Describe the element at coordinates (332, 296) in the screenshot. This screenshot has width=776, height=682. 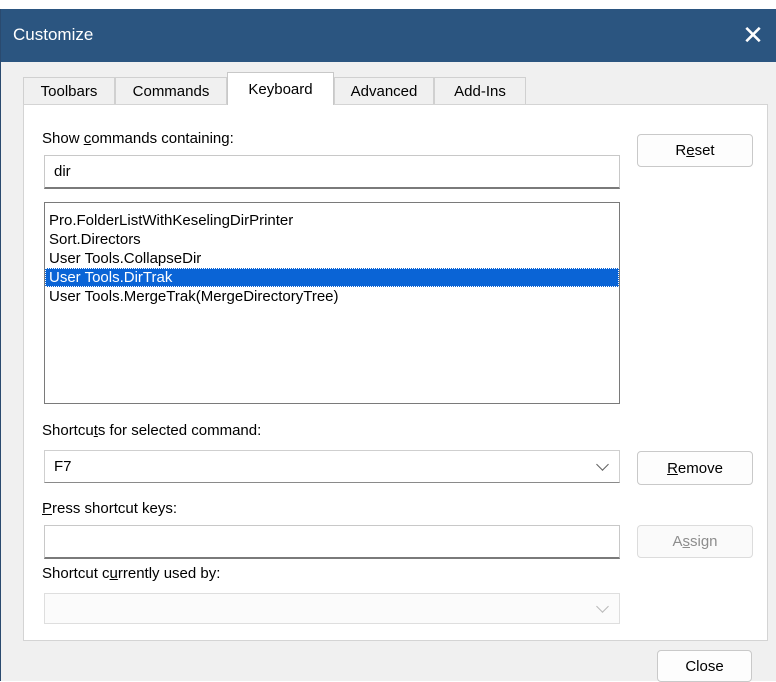
I see `list-item: User Tools.MergeTrak(MergeDirectoryTree)` at that location.